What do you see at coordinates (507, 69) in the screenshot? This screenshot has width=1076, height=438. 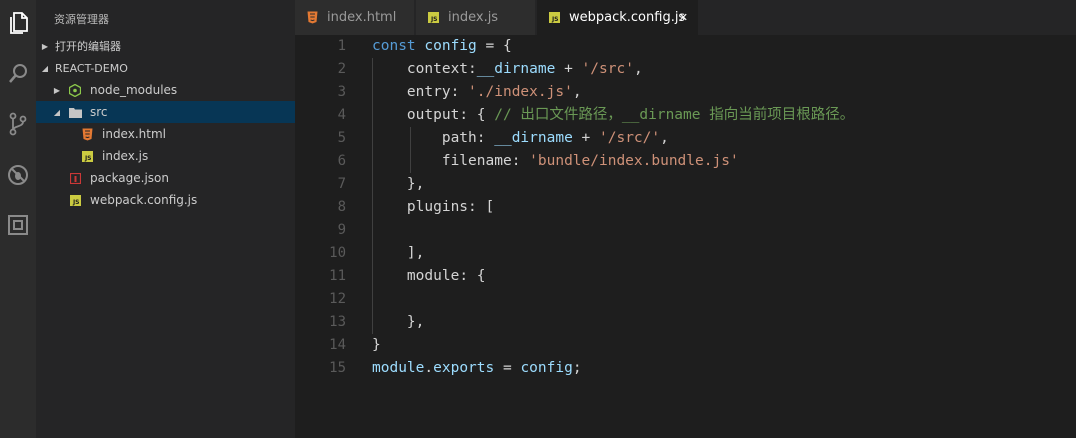 I see `code-text: context:__dirname + '/src',` at bounding box center [507, 69].